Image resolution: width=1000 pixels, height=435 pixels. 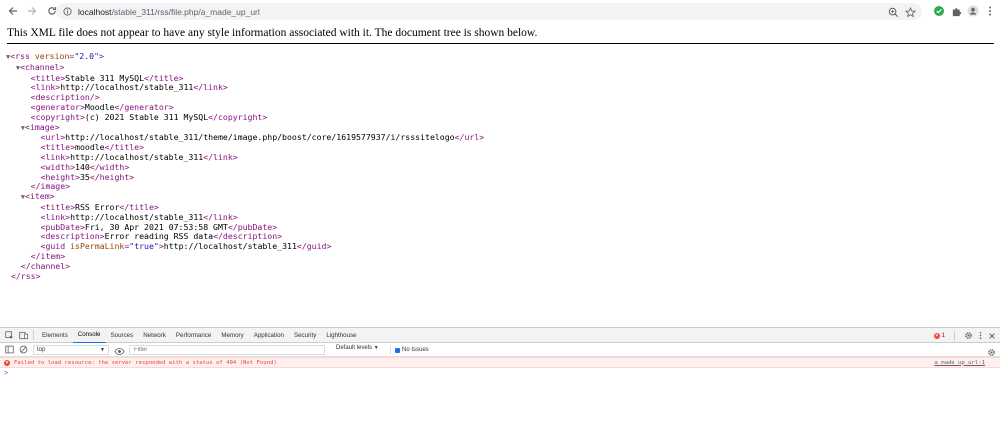 What do you see at coordinates (127, 87) in the screenshot?
I see `channel-link: http://localhost/stable_311` at bounding box center [127, 87].